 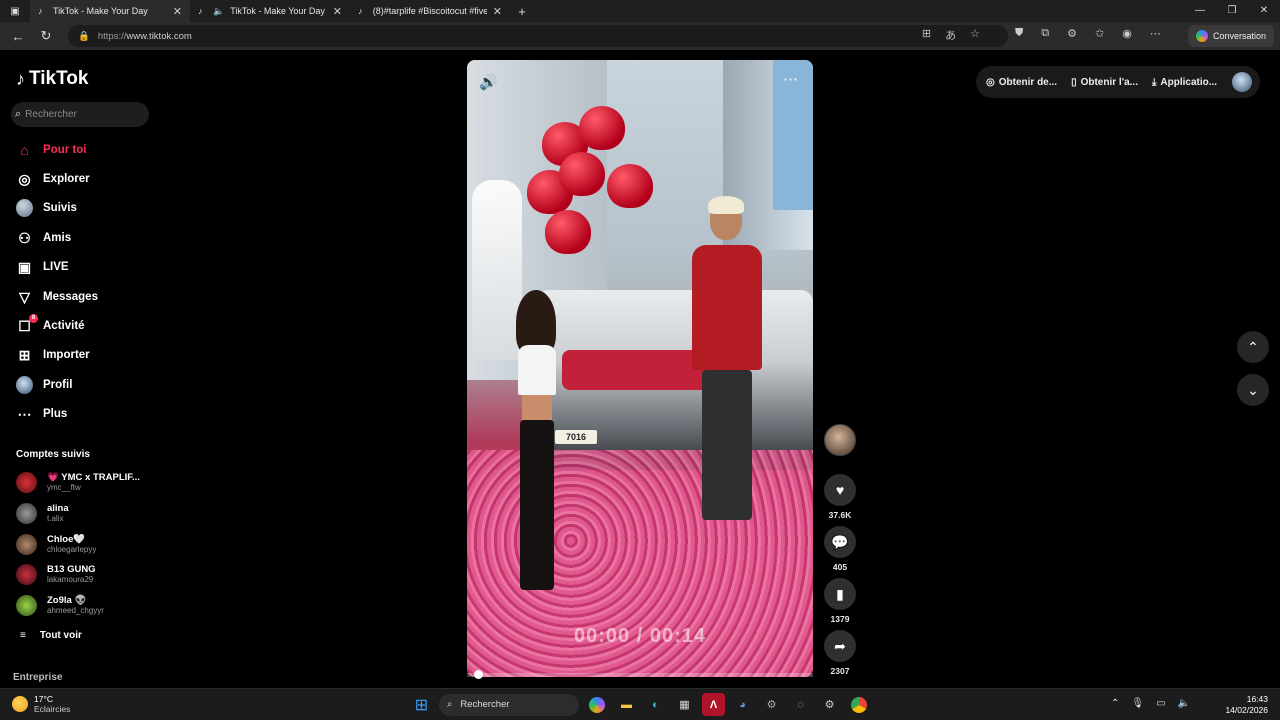 What do you see at coordinates (58, 385) in the screenshot?
I see `nav-label: Profil` at bounding box center [58, 385].